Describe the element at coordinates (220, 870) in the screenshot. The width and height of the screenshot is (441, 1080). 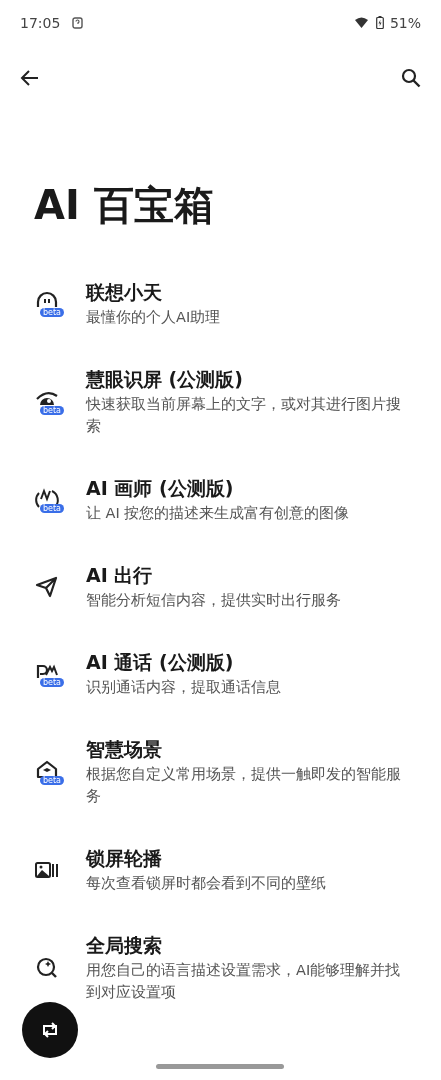
I see `feature-item: 锁屏轮播 每次查看锁屏时都会看到不同的壁纸` at that location.